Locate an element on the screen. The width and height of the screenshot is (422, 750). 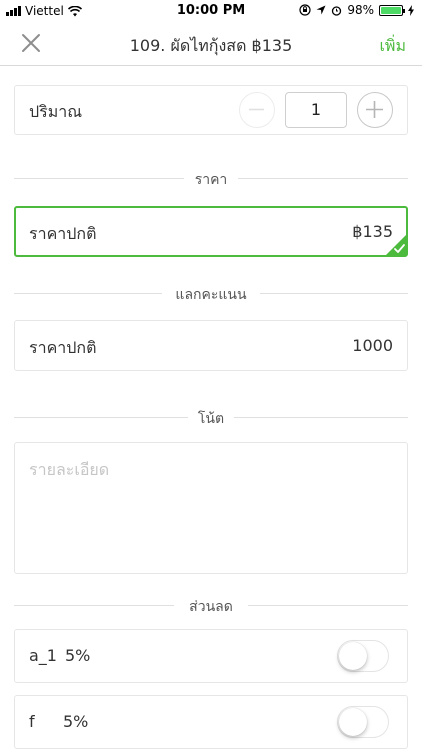
discount-section-header: ส่วนลด is located at coordinates (211, 605).